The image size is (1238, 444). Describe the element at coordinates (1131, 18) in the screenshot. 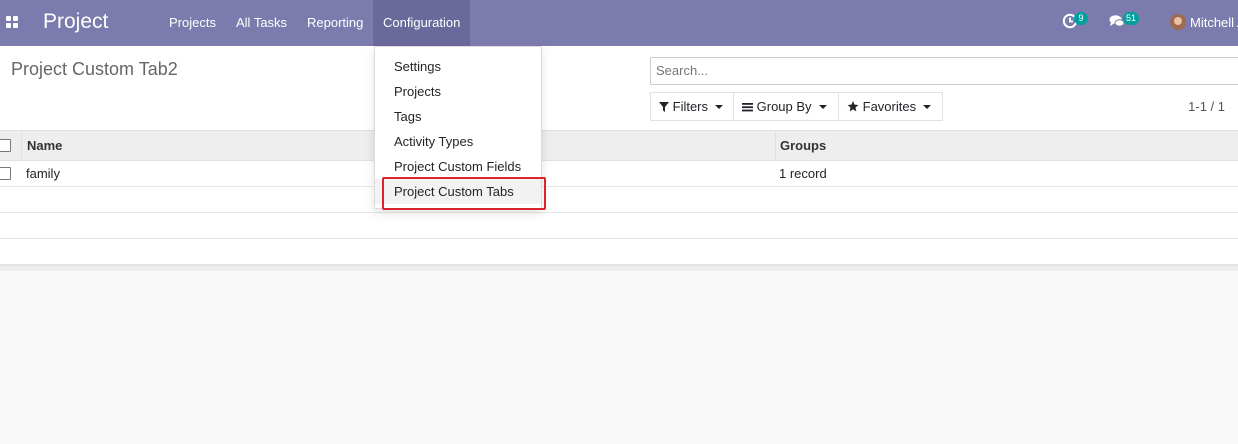

I see `messages-count-badge: 51` at that location.